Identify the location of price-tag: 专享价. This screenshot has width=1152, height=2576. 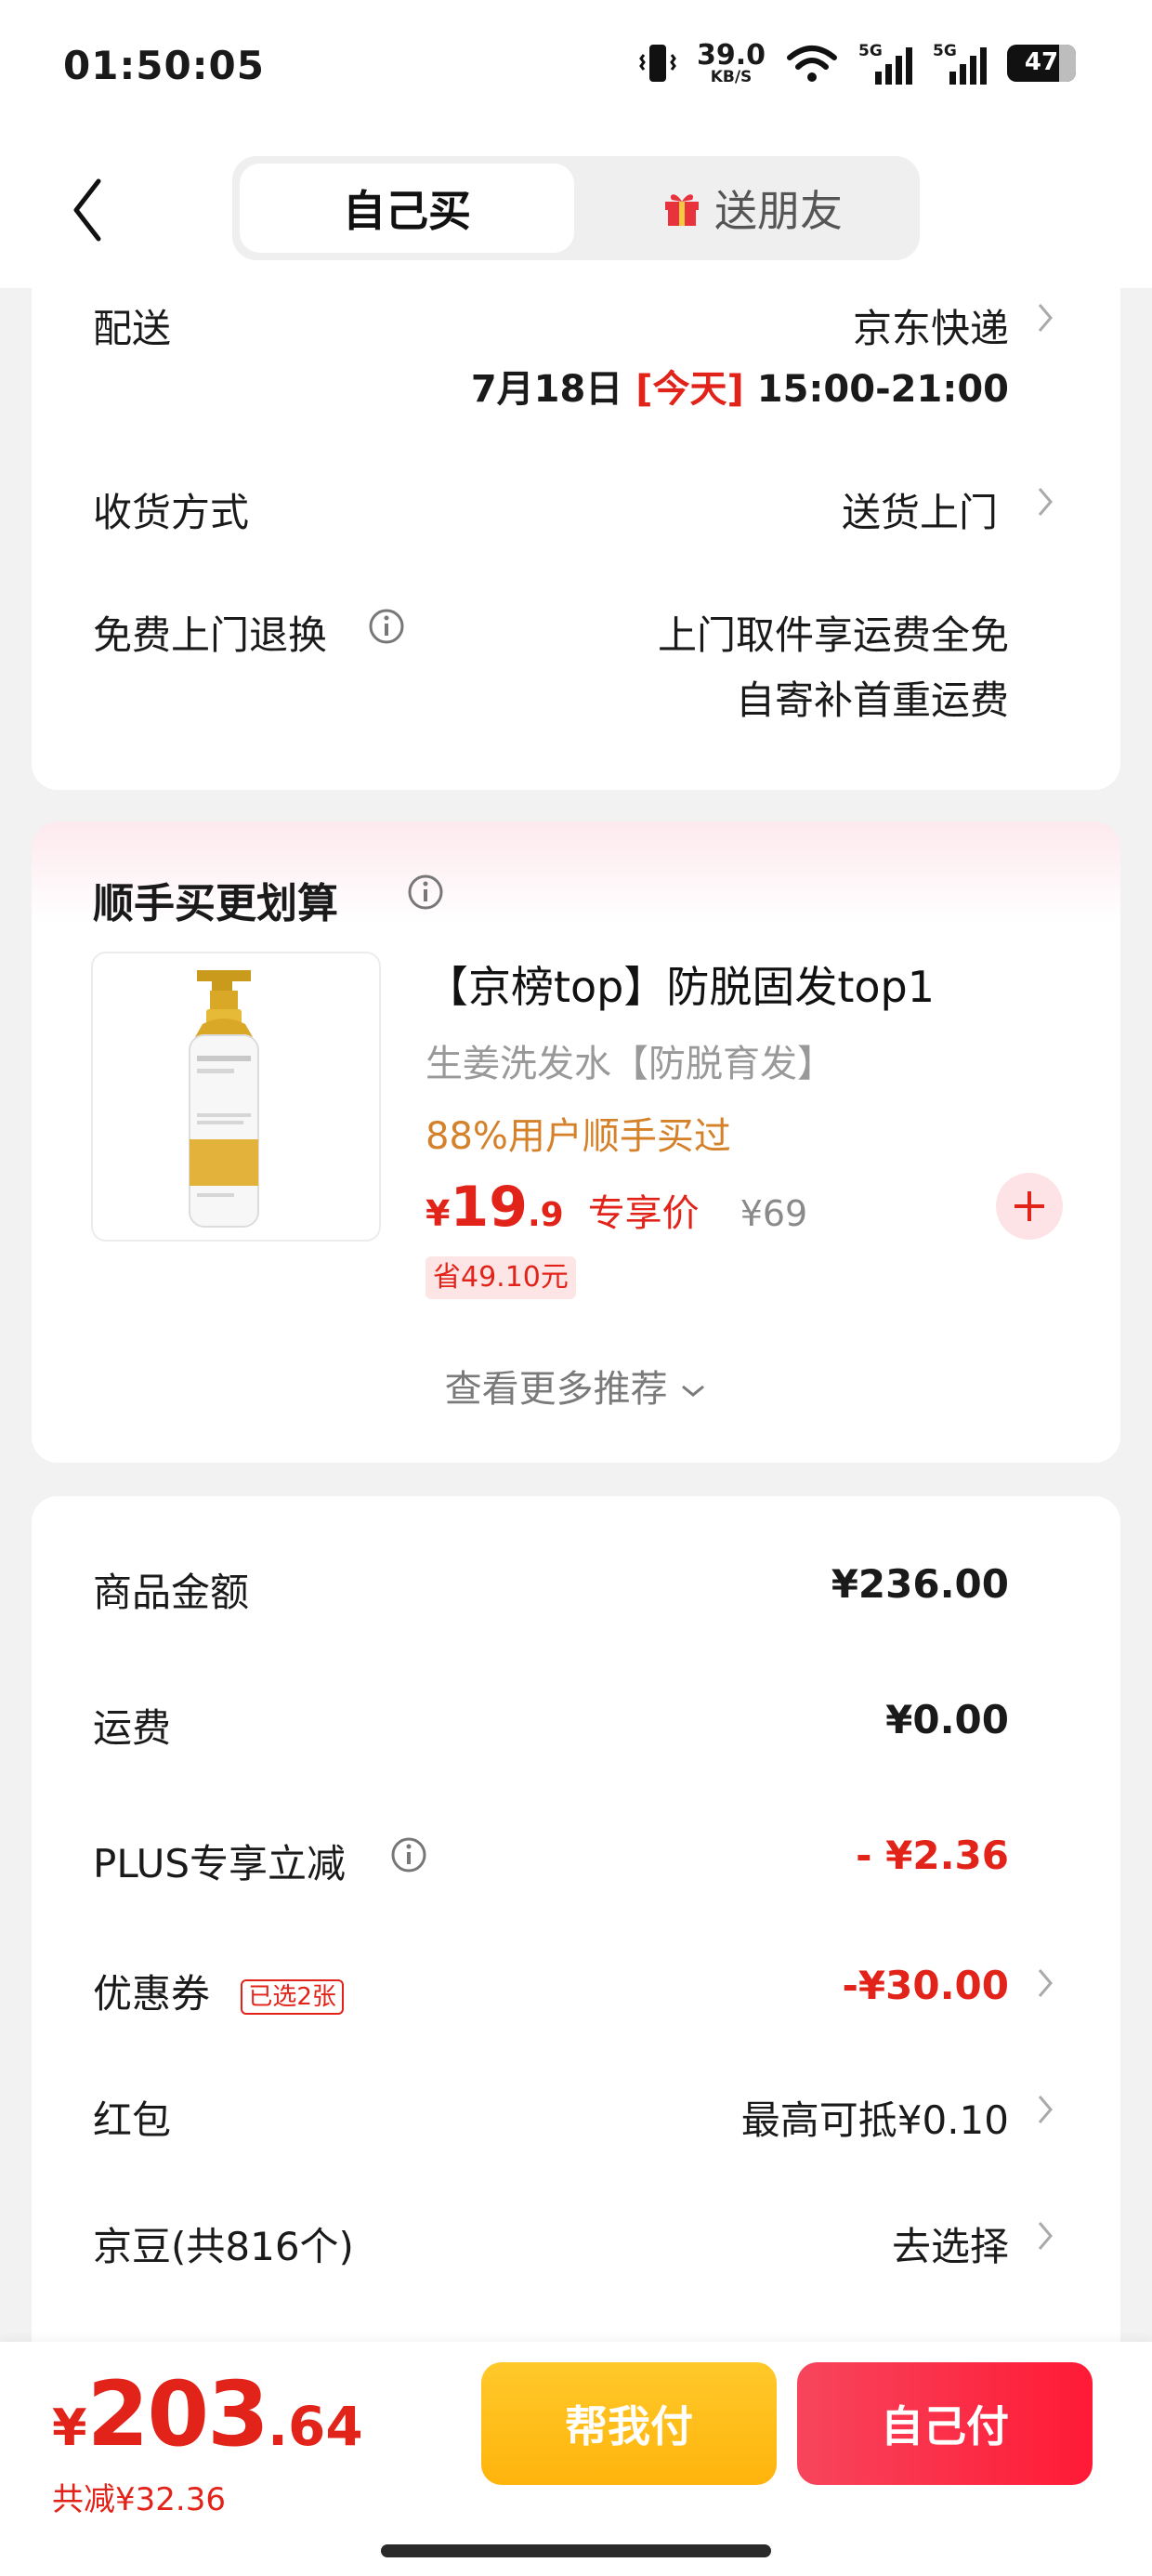
(643, 1213).